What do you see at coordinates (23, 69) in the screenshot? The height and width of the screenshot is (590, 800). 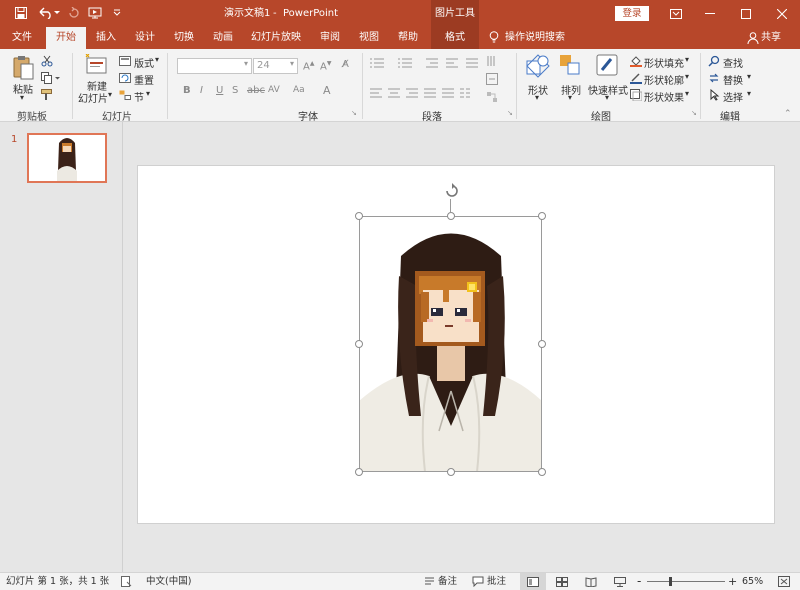 I see `paste-icon` at bounding box center [23, 69].